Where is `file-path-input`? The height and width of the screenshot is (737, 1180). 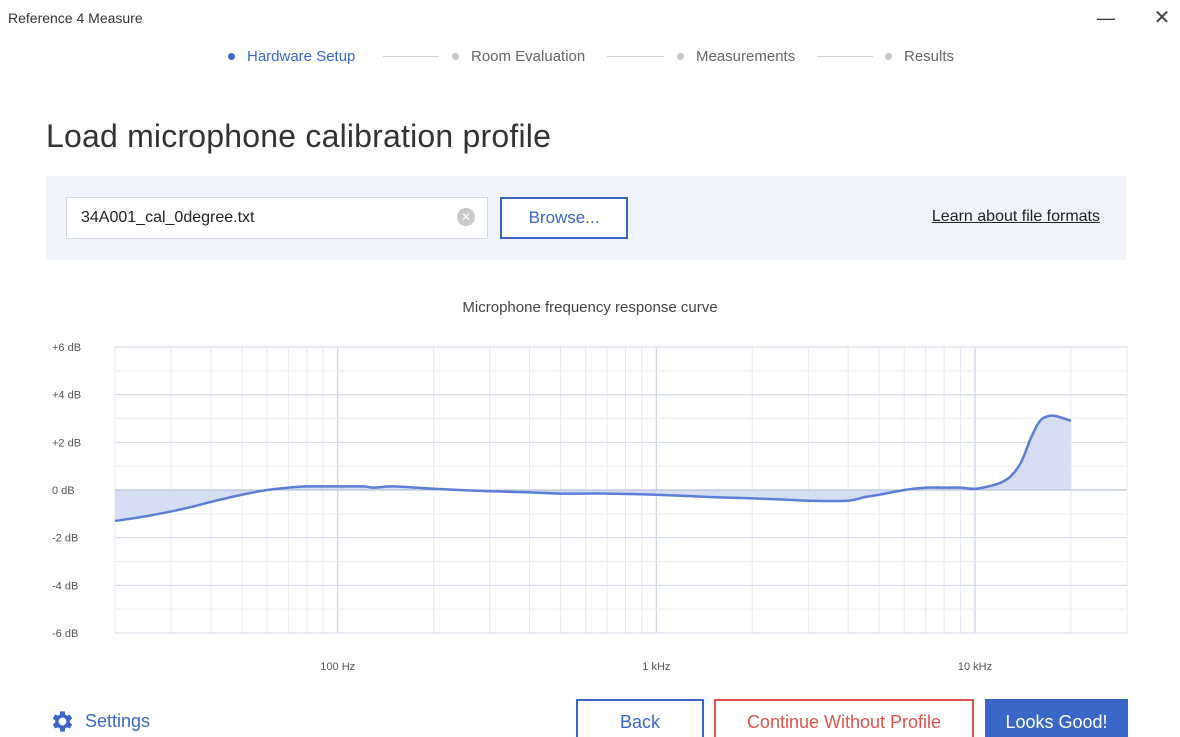
file-path-input is located at coordinates (257, 218).